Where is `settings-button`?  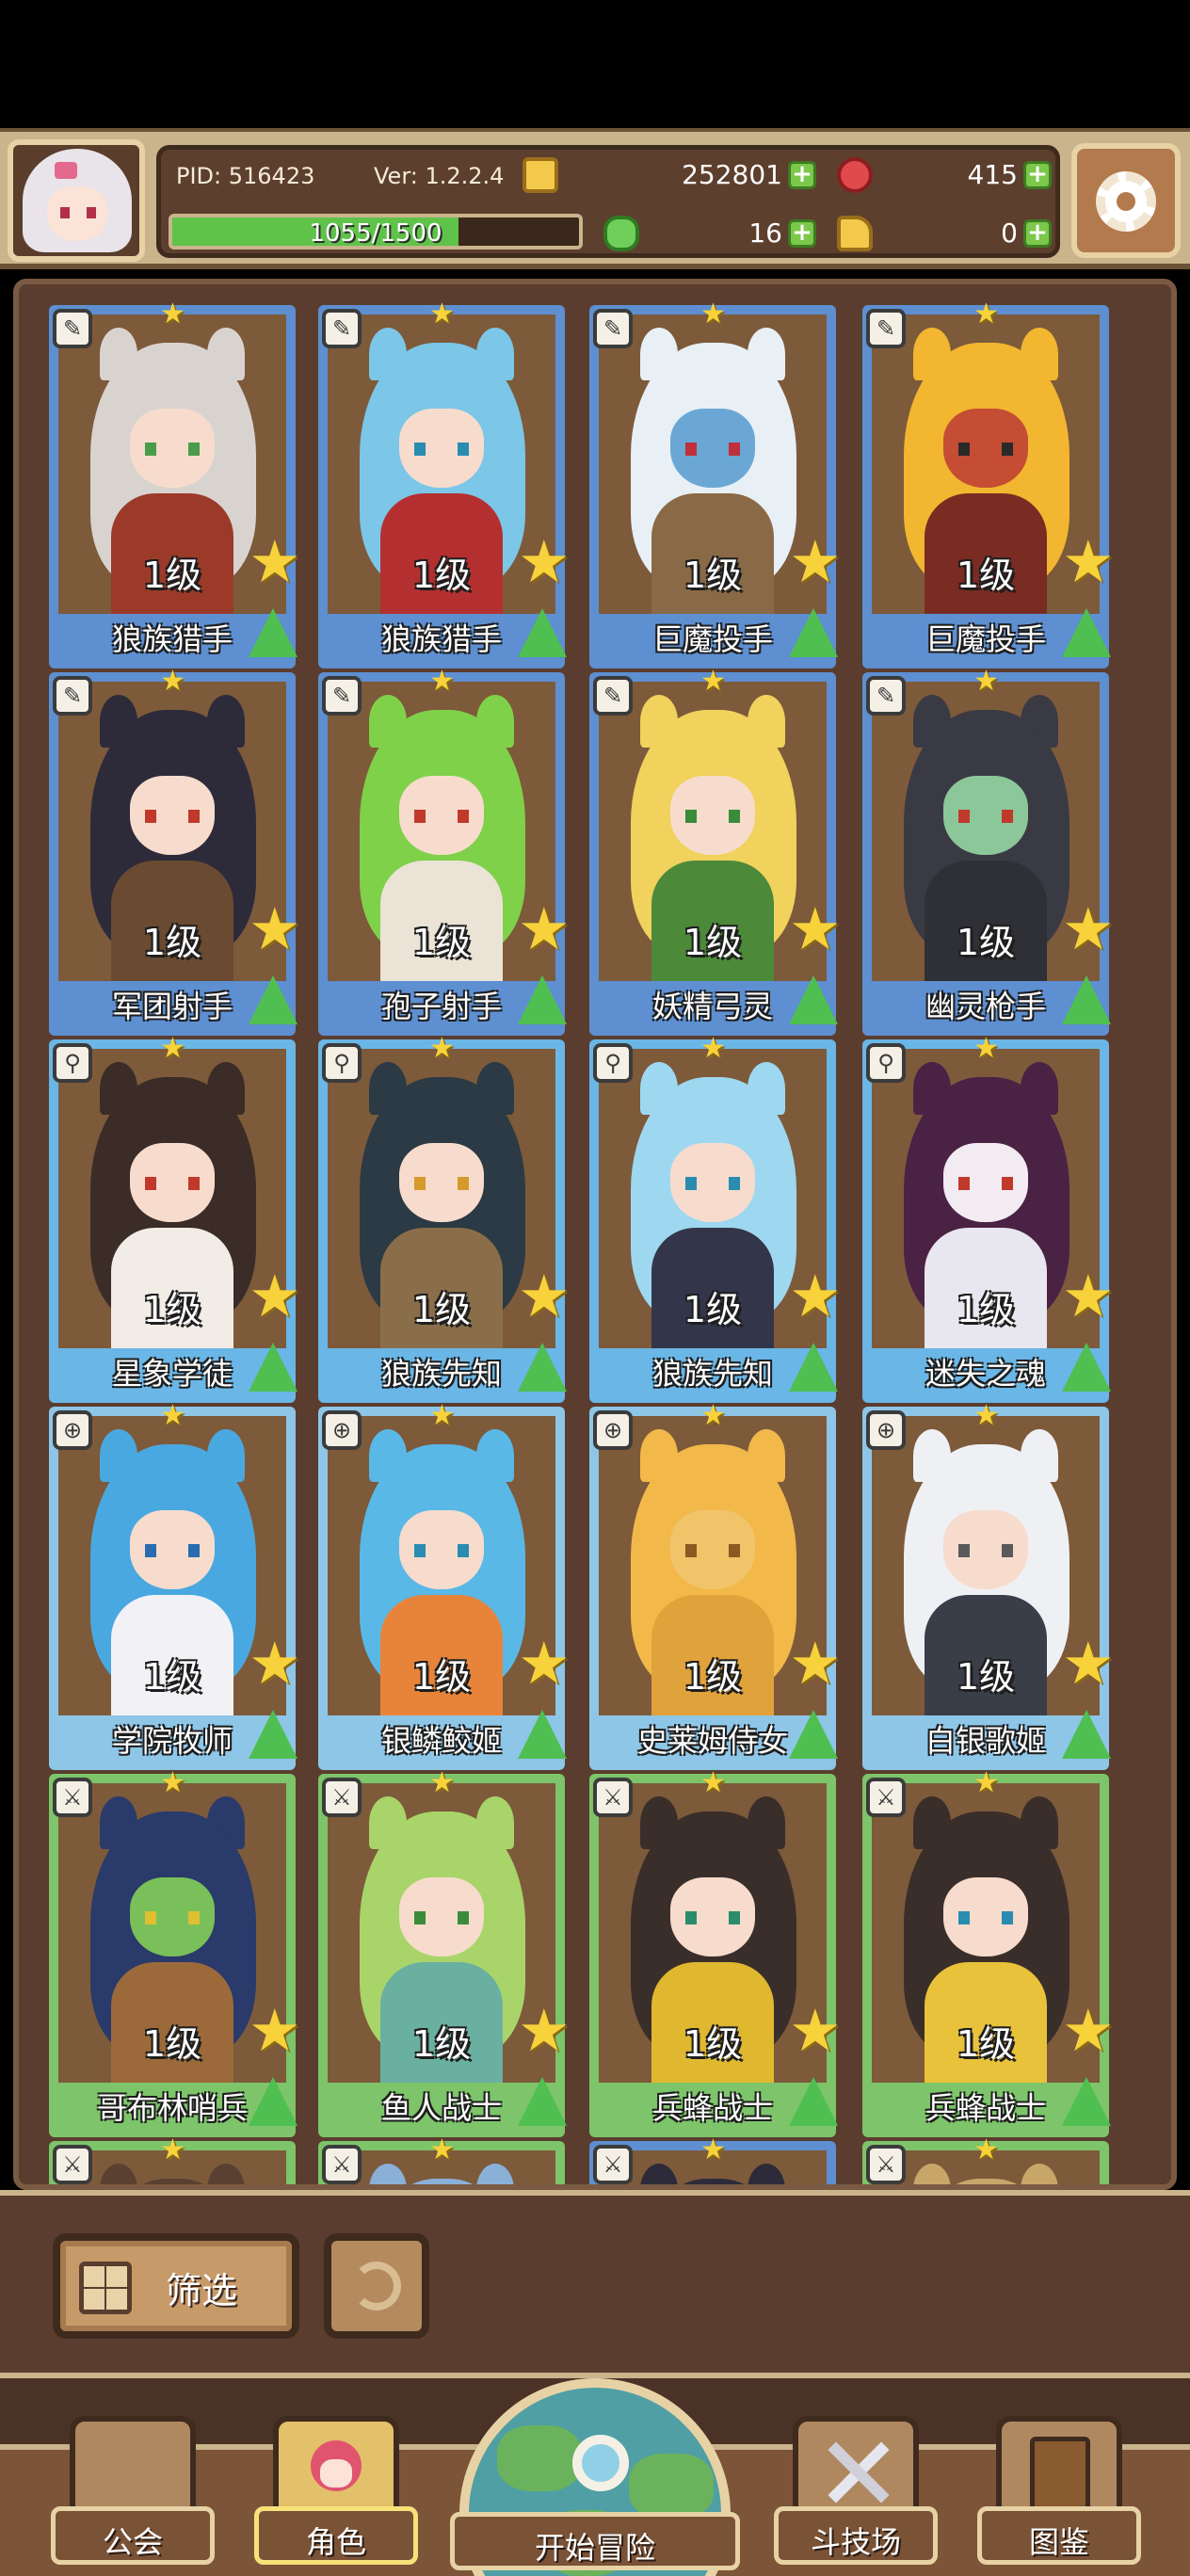
settings-button is located at coordinates (1126, 200).